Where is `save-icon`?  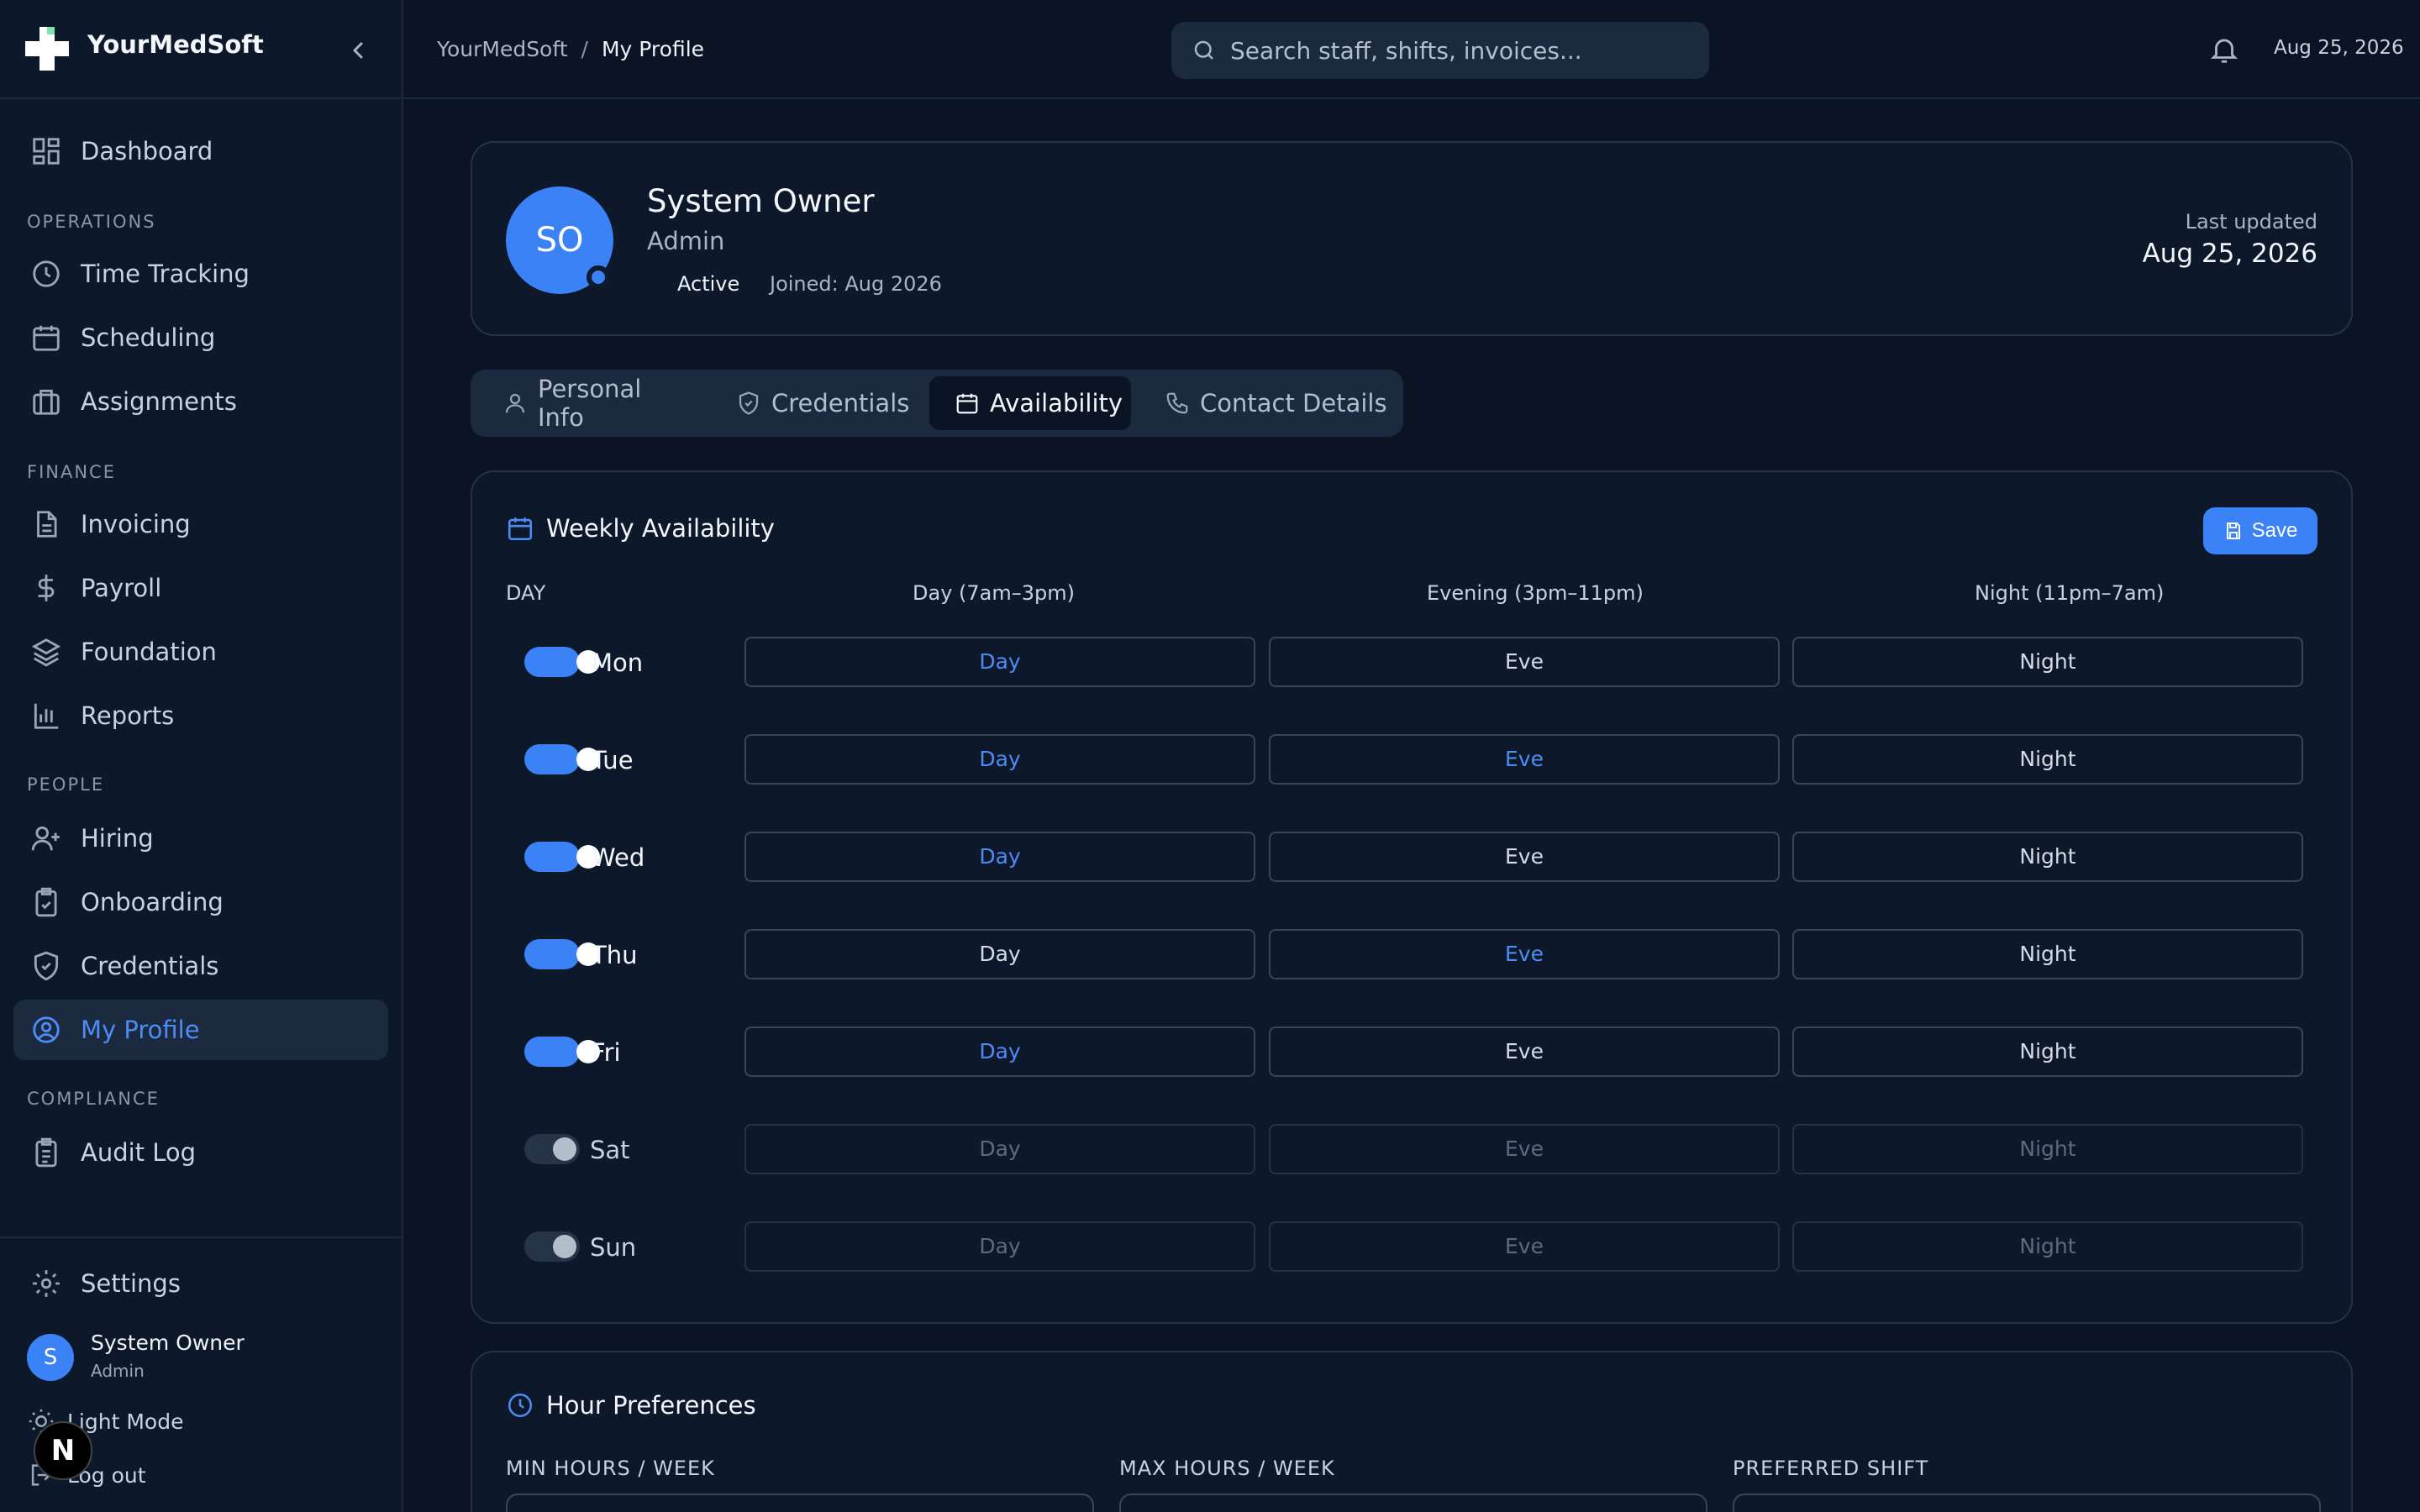 save-icon is located at coordinates (2233, 531).